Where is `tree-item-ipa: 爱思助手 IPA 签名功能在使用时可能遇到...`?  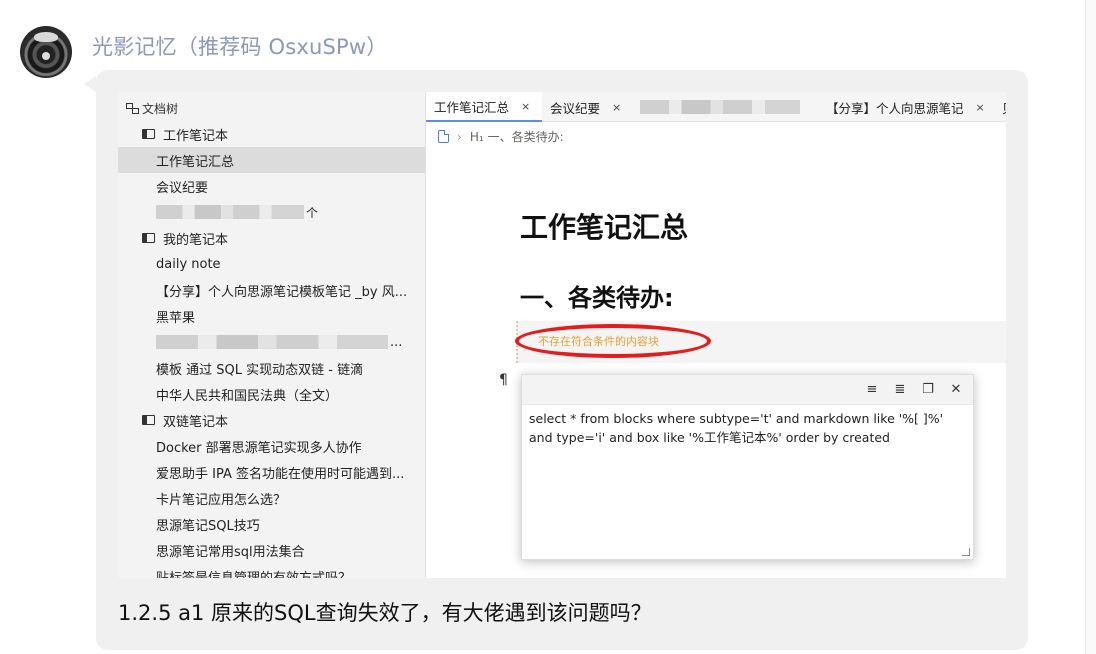
tree-item-ipa: 爱思助手 IPA 签名功能在使用时可能遇到... is located at coordinates (271, 472).